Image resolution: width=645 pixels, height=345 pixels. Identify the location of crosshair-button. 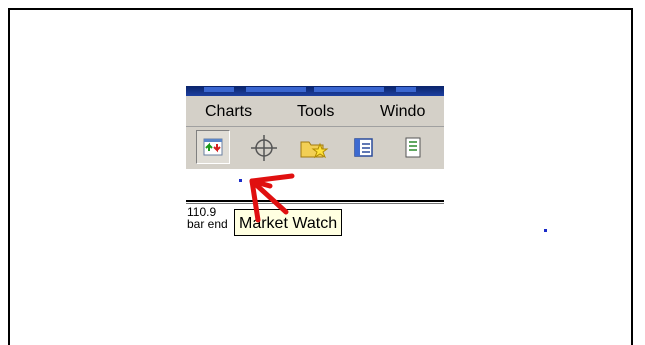
(263, 147).